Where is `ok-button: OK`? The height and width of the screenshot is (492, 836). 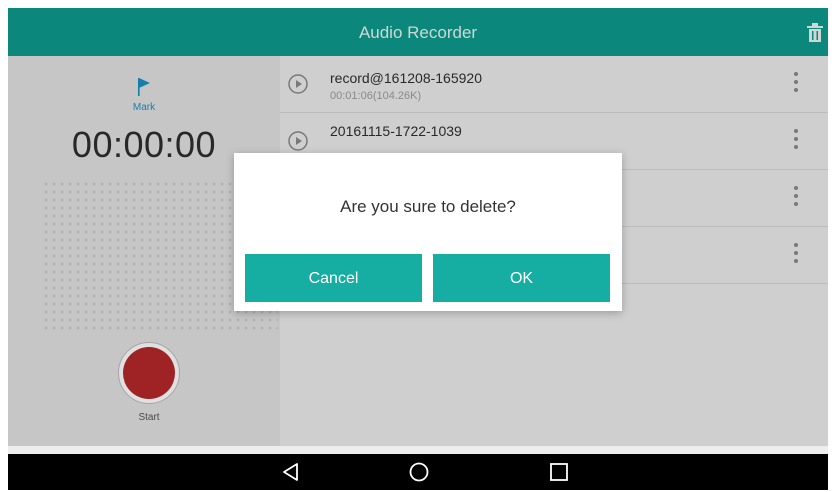 ok-button: OK is located at coordinates (521, 278).